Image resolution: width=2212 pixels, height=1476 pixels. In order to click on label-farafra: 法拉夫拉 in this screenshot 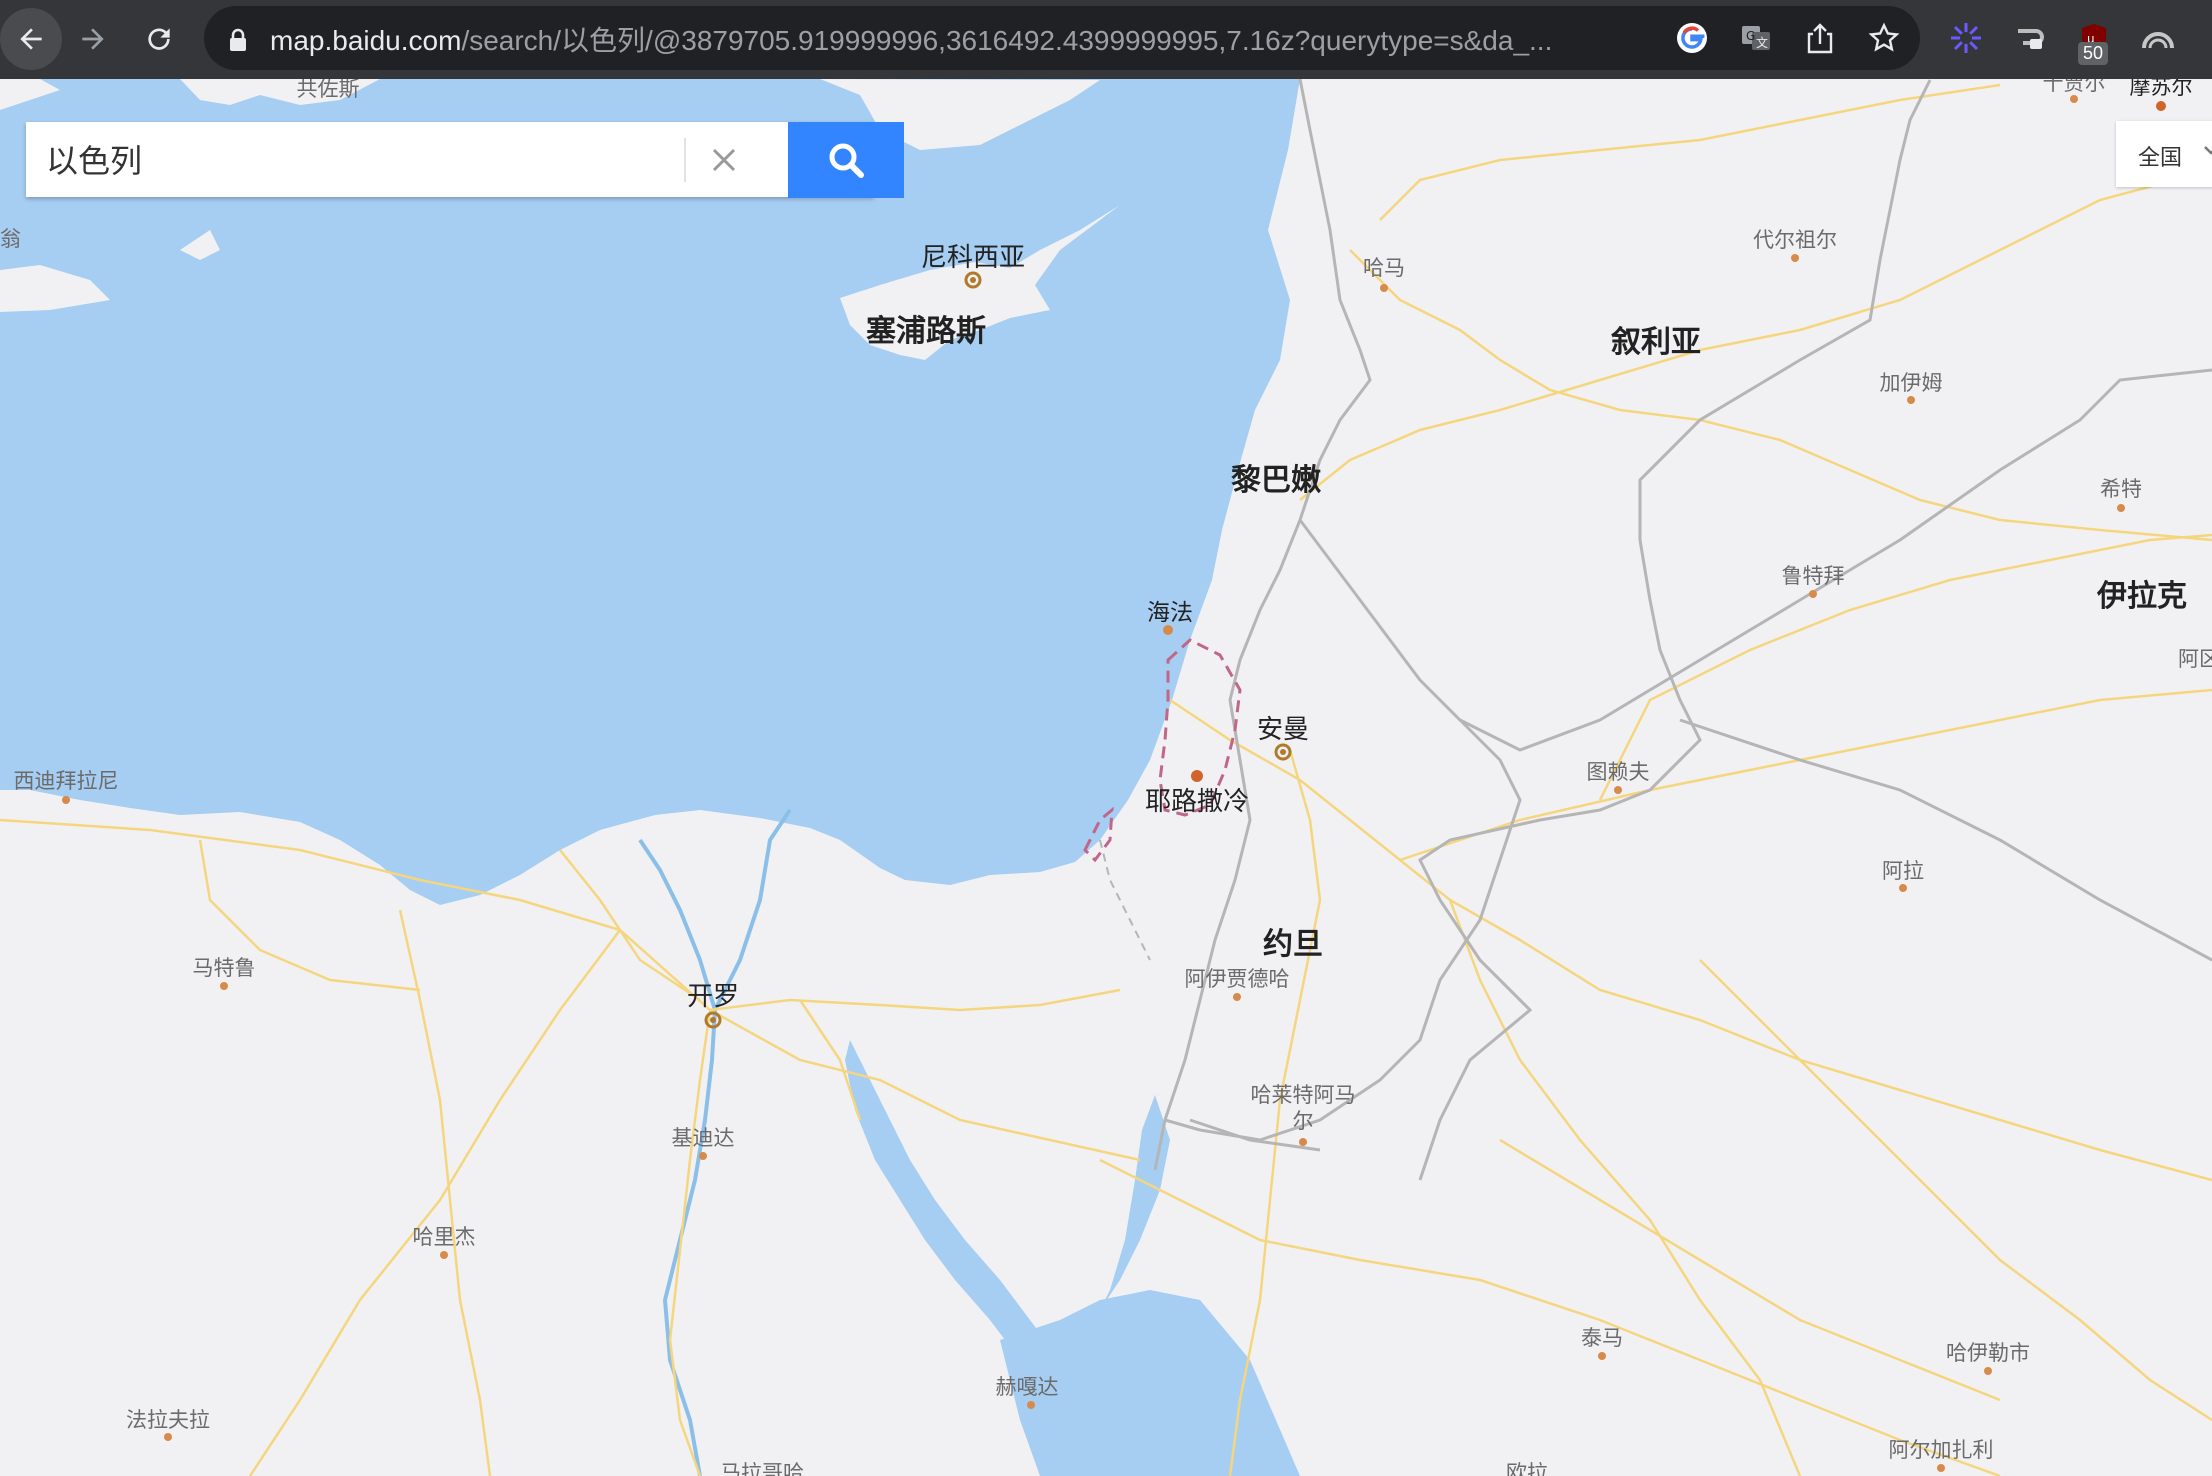, I will do `click(168, 1419)`.